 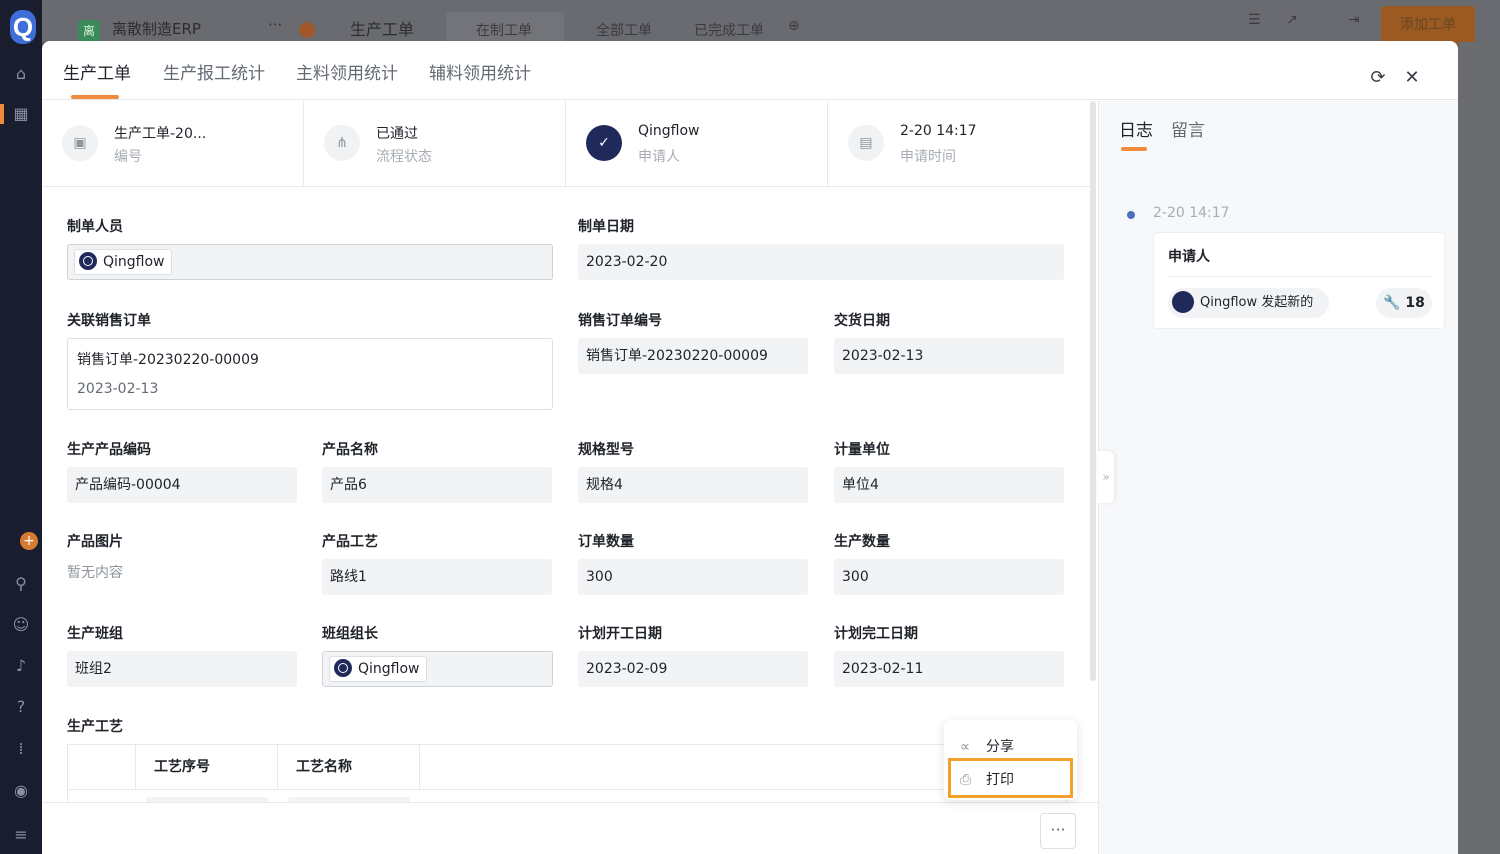 What do you see at coordinates (659, 157) in the screenshot?
I see `info-applicant-label: 申请人` at bounding box center [659, 157].